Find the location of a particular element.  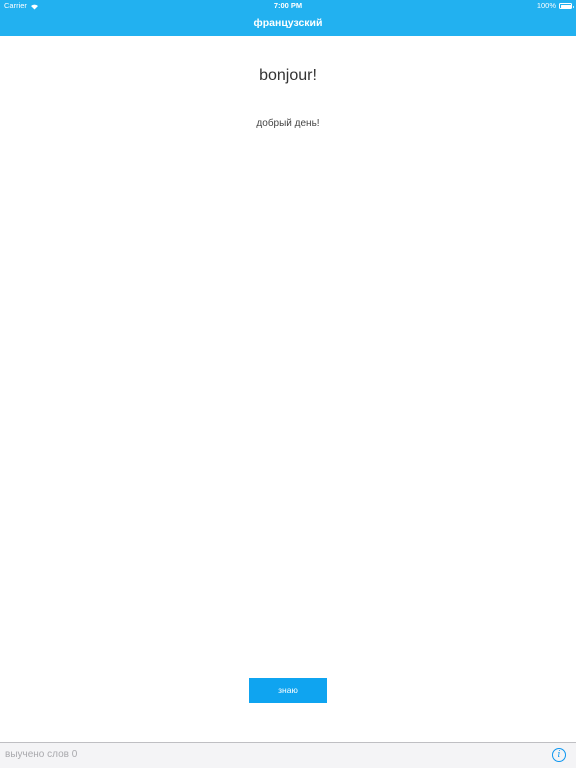

info-icon: i is located at coordinates (559, 755).